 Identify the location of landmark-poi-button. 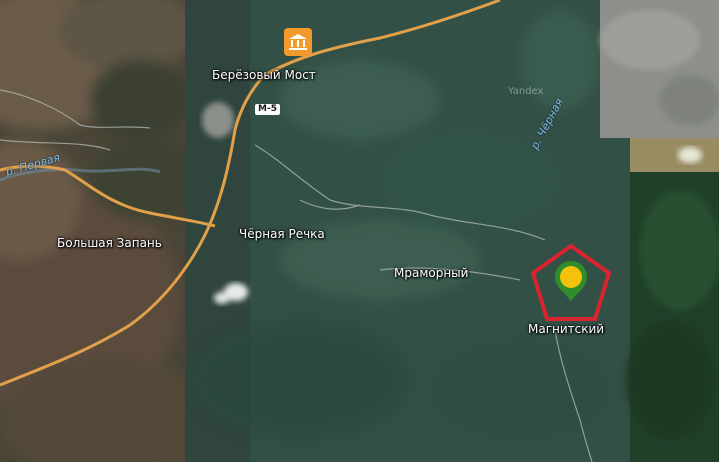
(298, 42).